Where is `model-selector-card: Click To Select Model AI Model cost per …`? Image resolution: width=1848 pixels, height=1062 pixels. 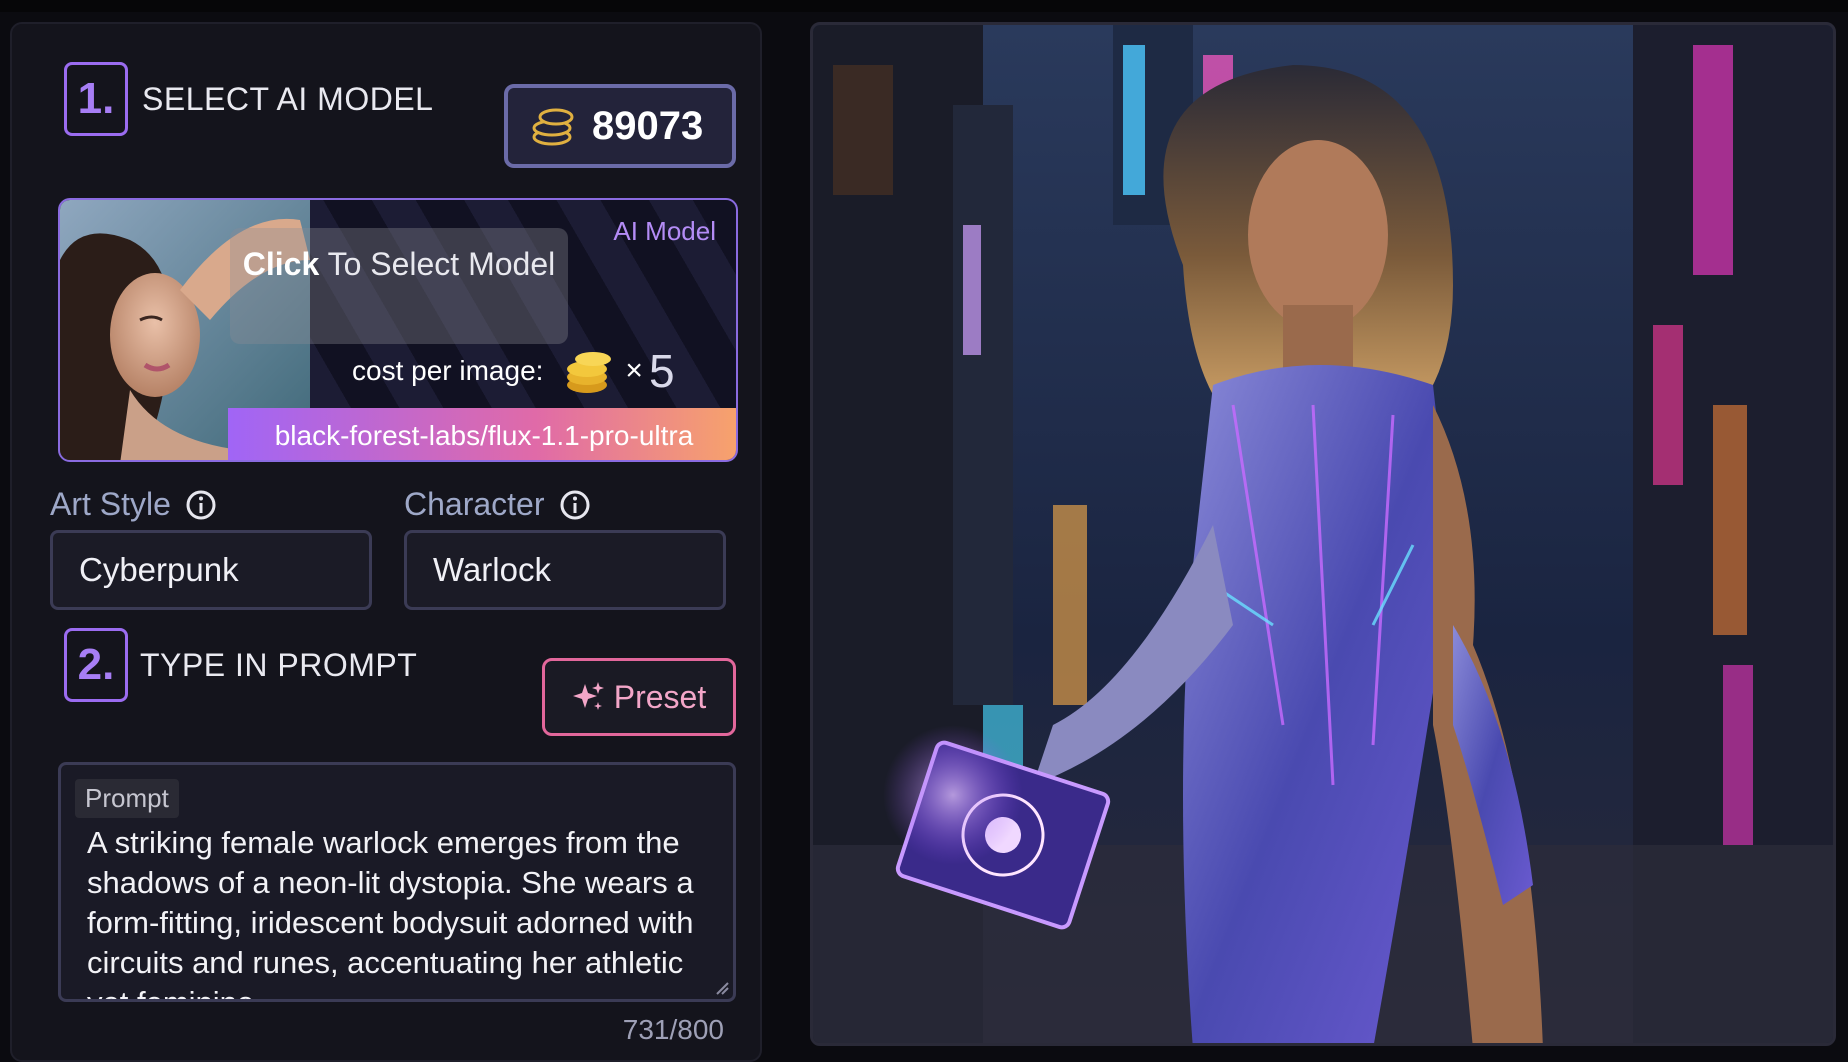 model-selector-card: Click To Select Model AI Model cost per … is located at coordinates (398, 330).